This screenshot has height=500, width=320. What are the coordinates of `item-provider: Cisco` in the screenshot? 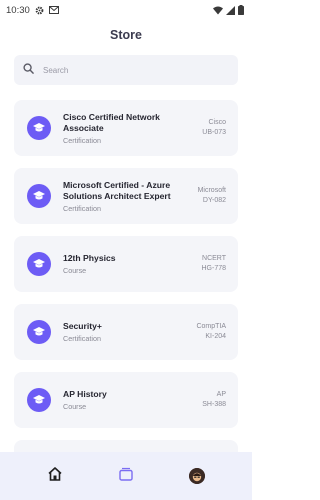 It's located at (217, 122).